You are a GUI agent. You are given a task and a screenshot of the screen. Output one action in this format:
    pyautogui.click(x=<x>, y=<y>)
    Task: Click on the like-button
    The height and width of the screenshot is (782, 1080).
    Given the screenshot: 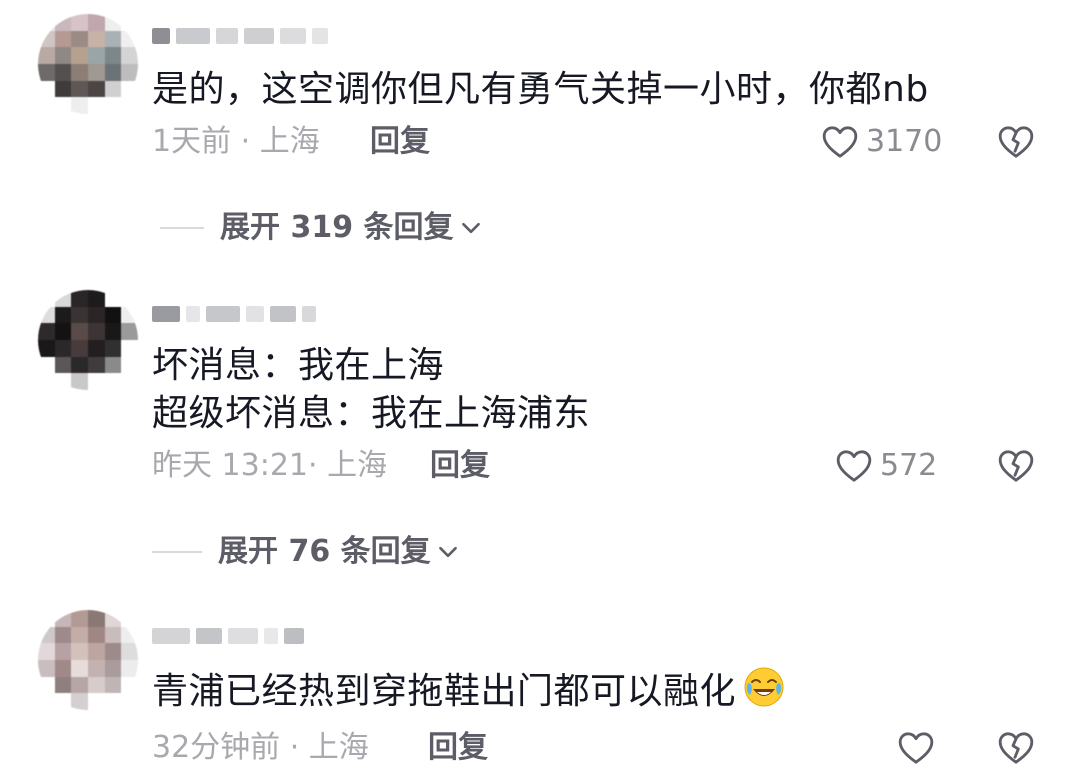 What is the action you would take?
    pyautogui.click(x=919, y=748)
    